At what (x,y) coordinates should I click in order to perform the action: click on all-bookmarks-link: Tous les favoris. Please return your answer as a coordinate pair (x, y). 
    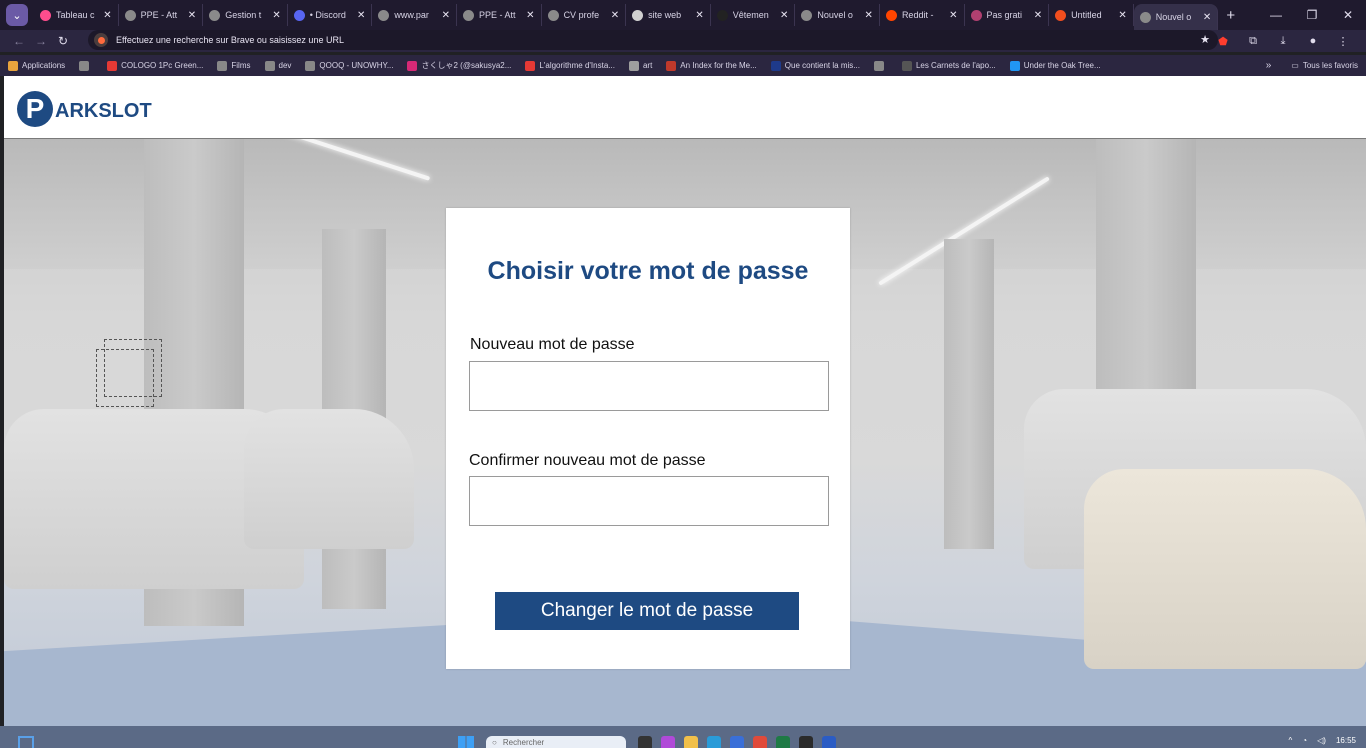
    Looking at the image, I should click on (1330, 65).